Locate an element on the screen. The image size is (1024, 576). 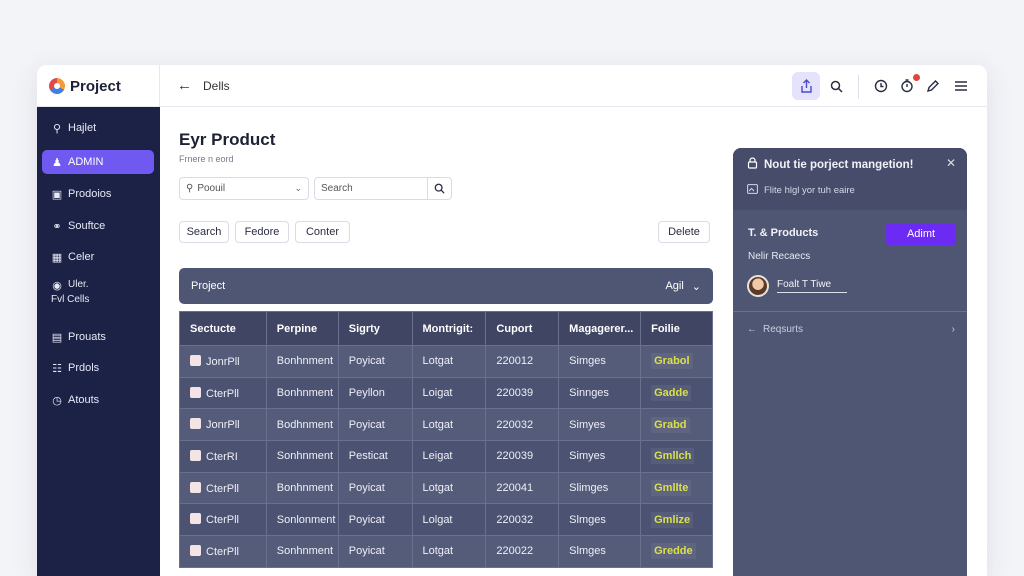
select-value: Poouil is located at coordinates (211, 188).